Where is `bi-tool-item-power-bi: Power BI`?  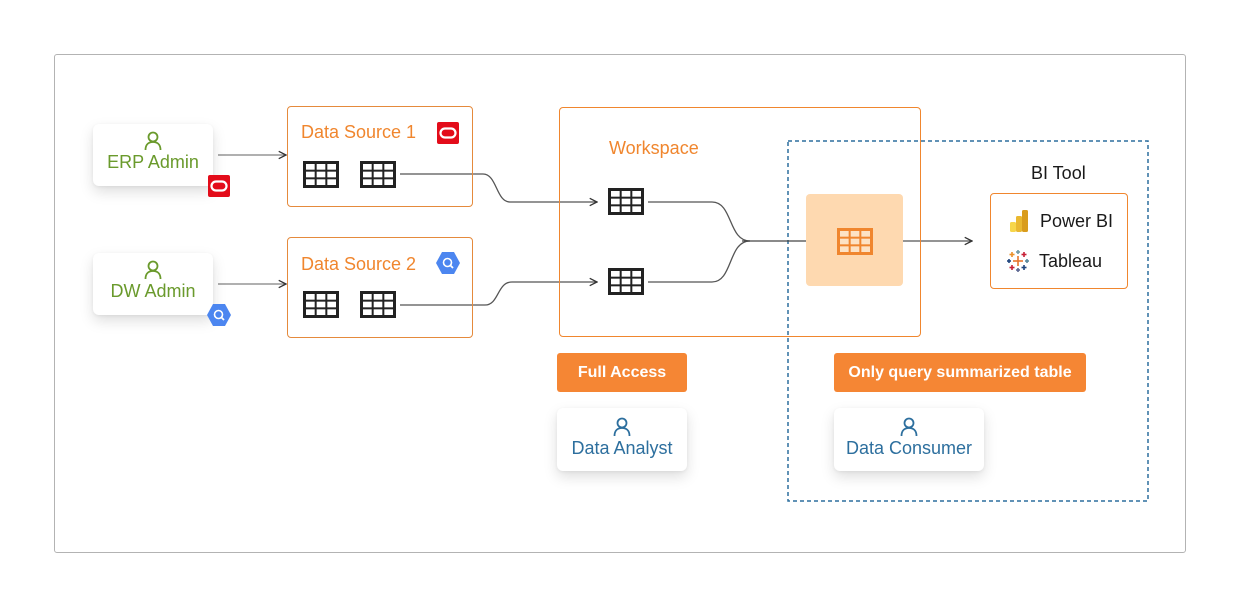
bi-tool-item-power-bi: Power BI is located at coordinates (1061, 221).